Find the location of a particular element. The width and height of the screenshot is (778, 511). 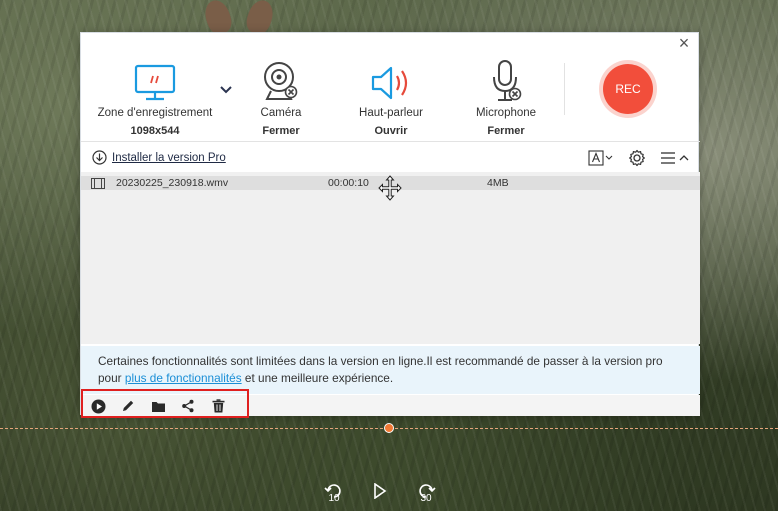

rec-button: REC is located at coordinates (628, 89).